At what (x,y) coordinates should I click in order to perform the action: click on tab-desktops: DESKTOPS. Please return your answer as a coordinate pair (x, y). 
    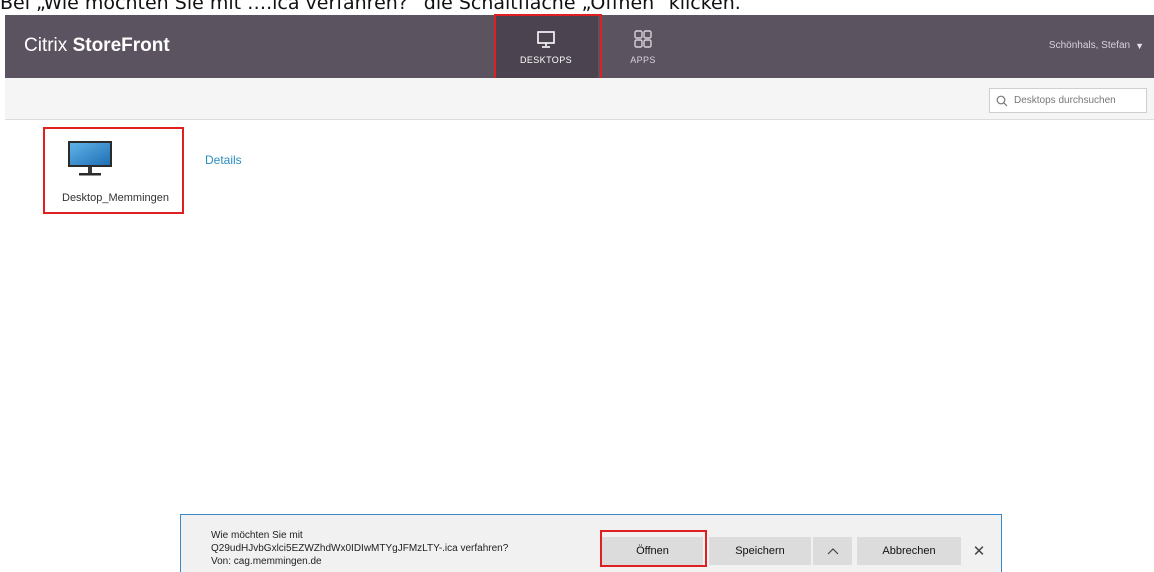
    Looking at the image, I should click on (546, 46).